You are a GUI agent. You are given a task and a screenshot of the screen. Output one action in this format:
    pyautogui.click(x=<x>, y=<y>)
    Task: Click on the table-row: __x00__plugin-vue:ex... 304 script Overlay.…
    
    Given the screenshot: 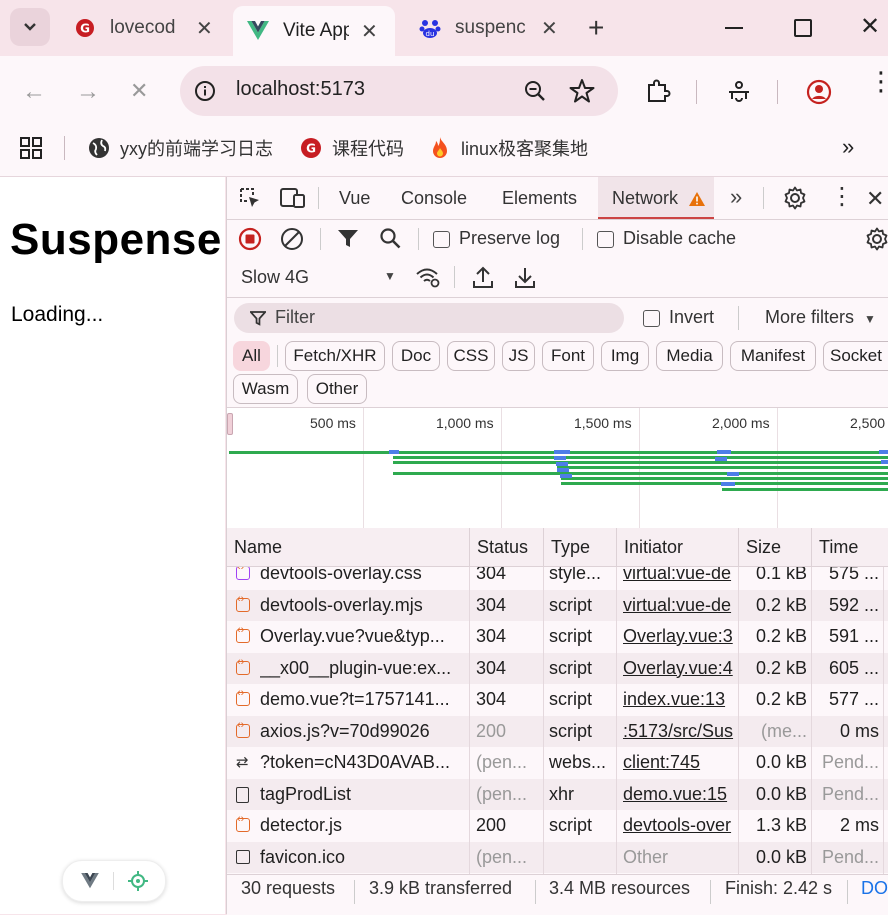 What is the action you would take?
    pyautogui.click(x=557, y=668)
    